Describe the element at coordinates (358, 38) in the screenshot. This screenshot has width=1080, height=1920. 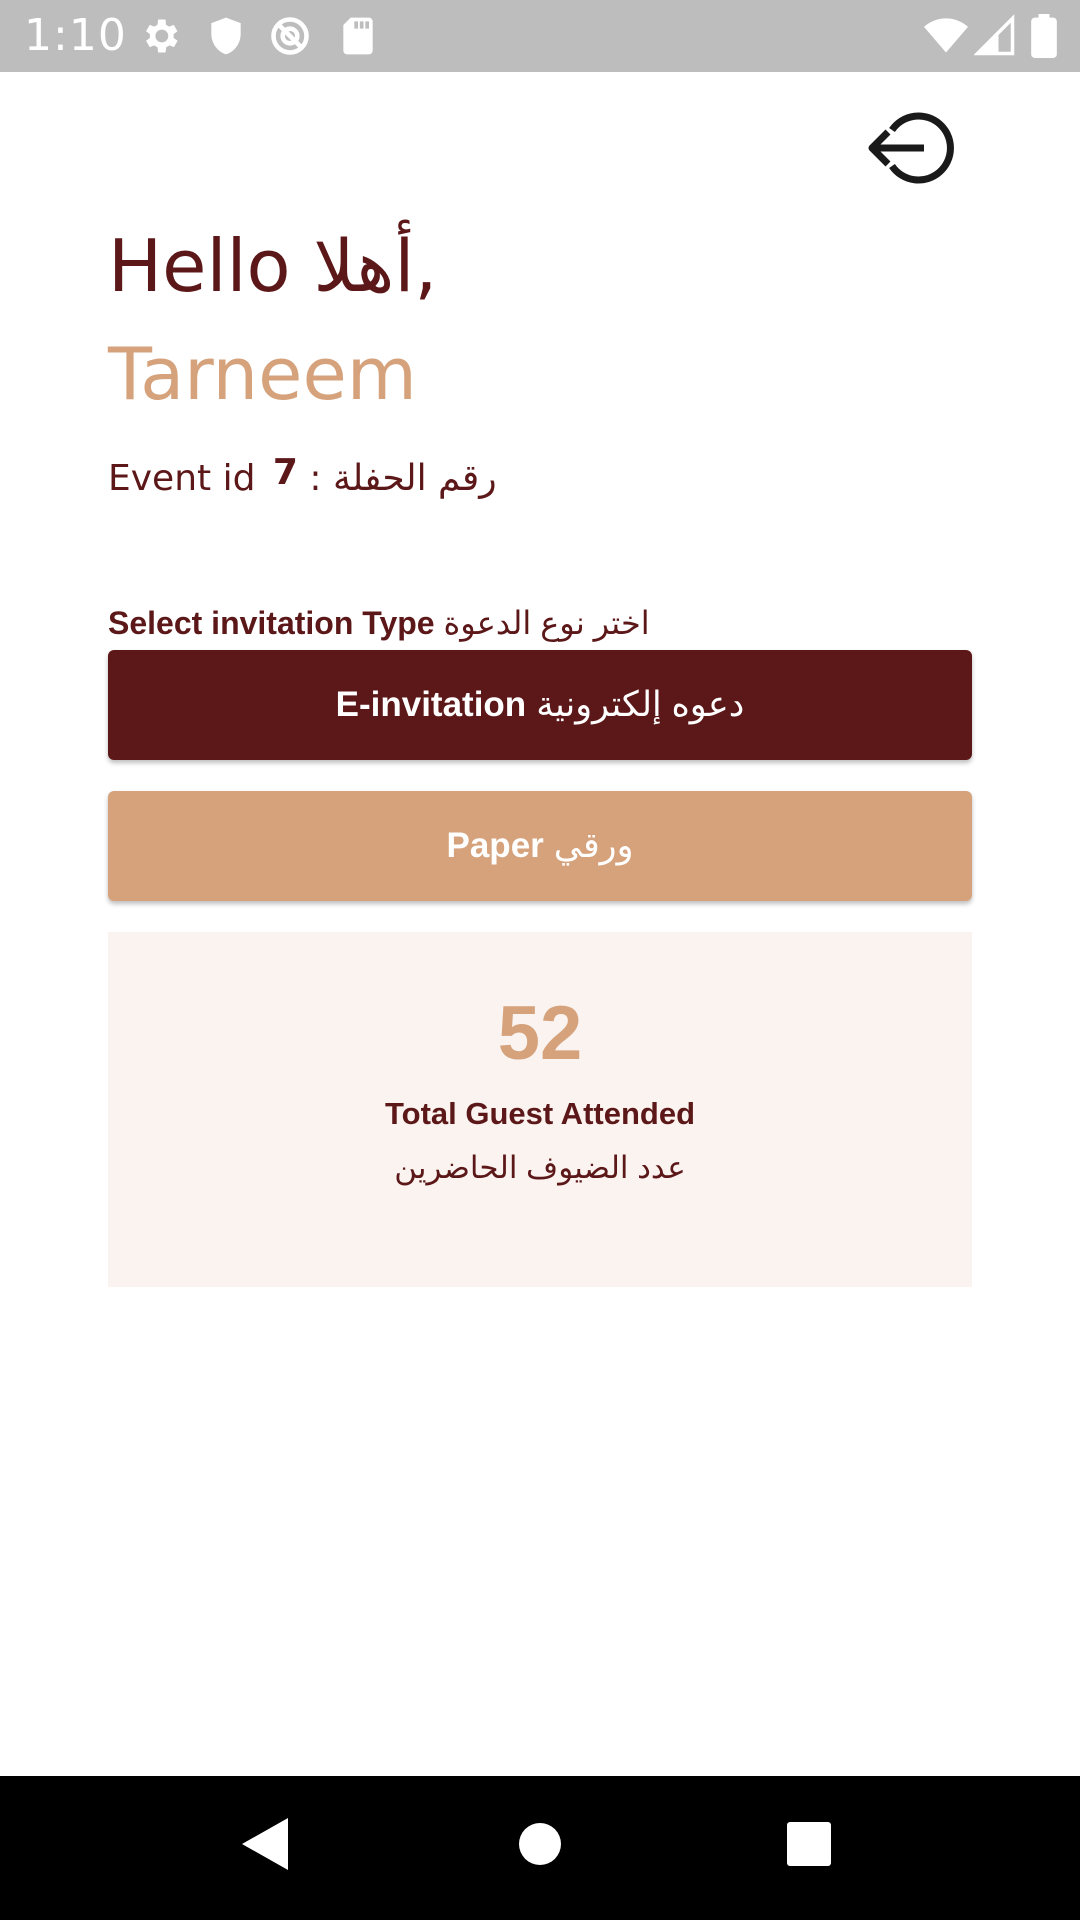
I see `sd-card-icon` at that location.